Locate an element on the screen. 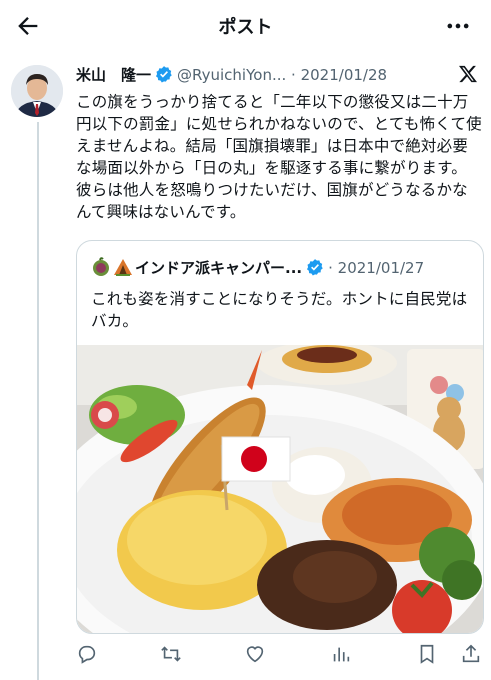 This screenshot has height=680, width=491. quote-text: これも姿を消すことになりそうだ。ホントに自民党はバカ。 is located at coordinates (279, 310).